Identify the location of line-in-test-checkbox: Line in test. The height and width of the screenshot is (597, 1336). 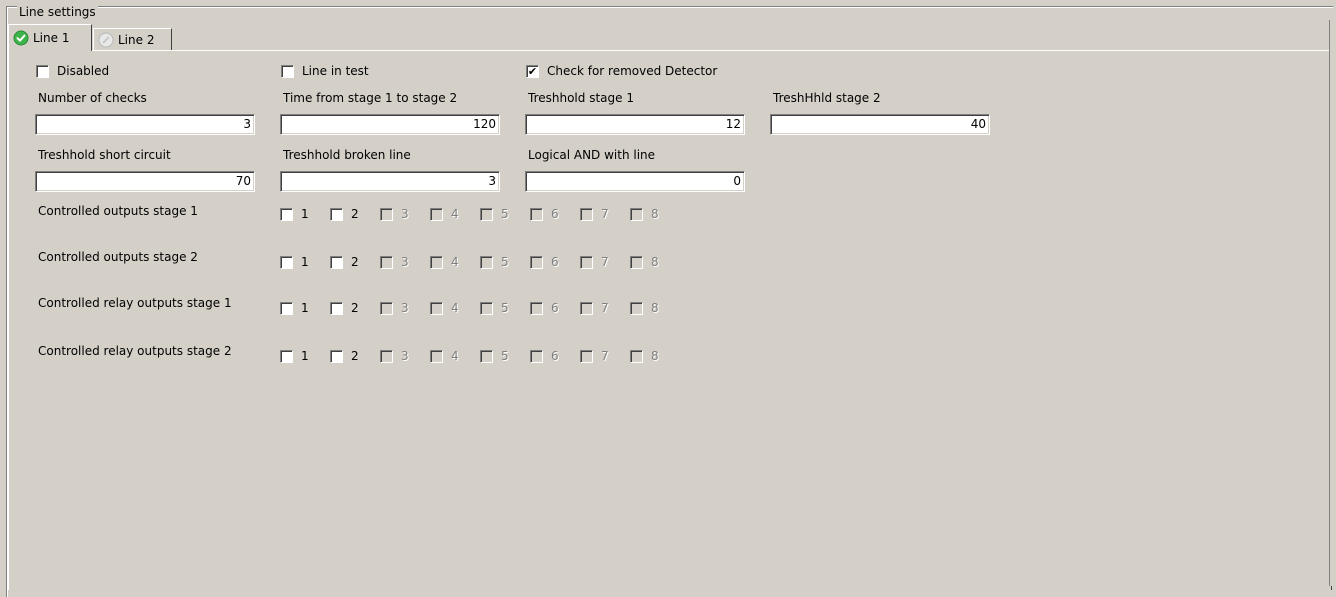
(325, 71).